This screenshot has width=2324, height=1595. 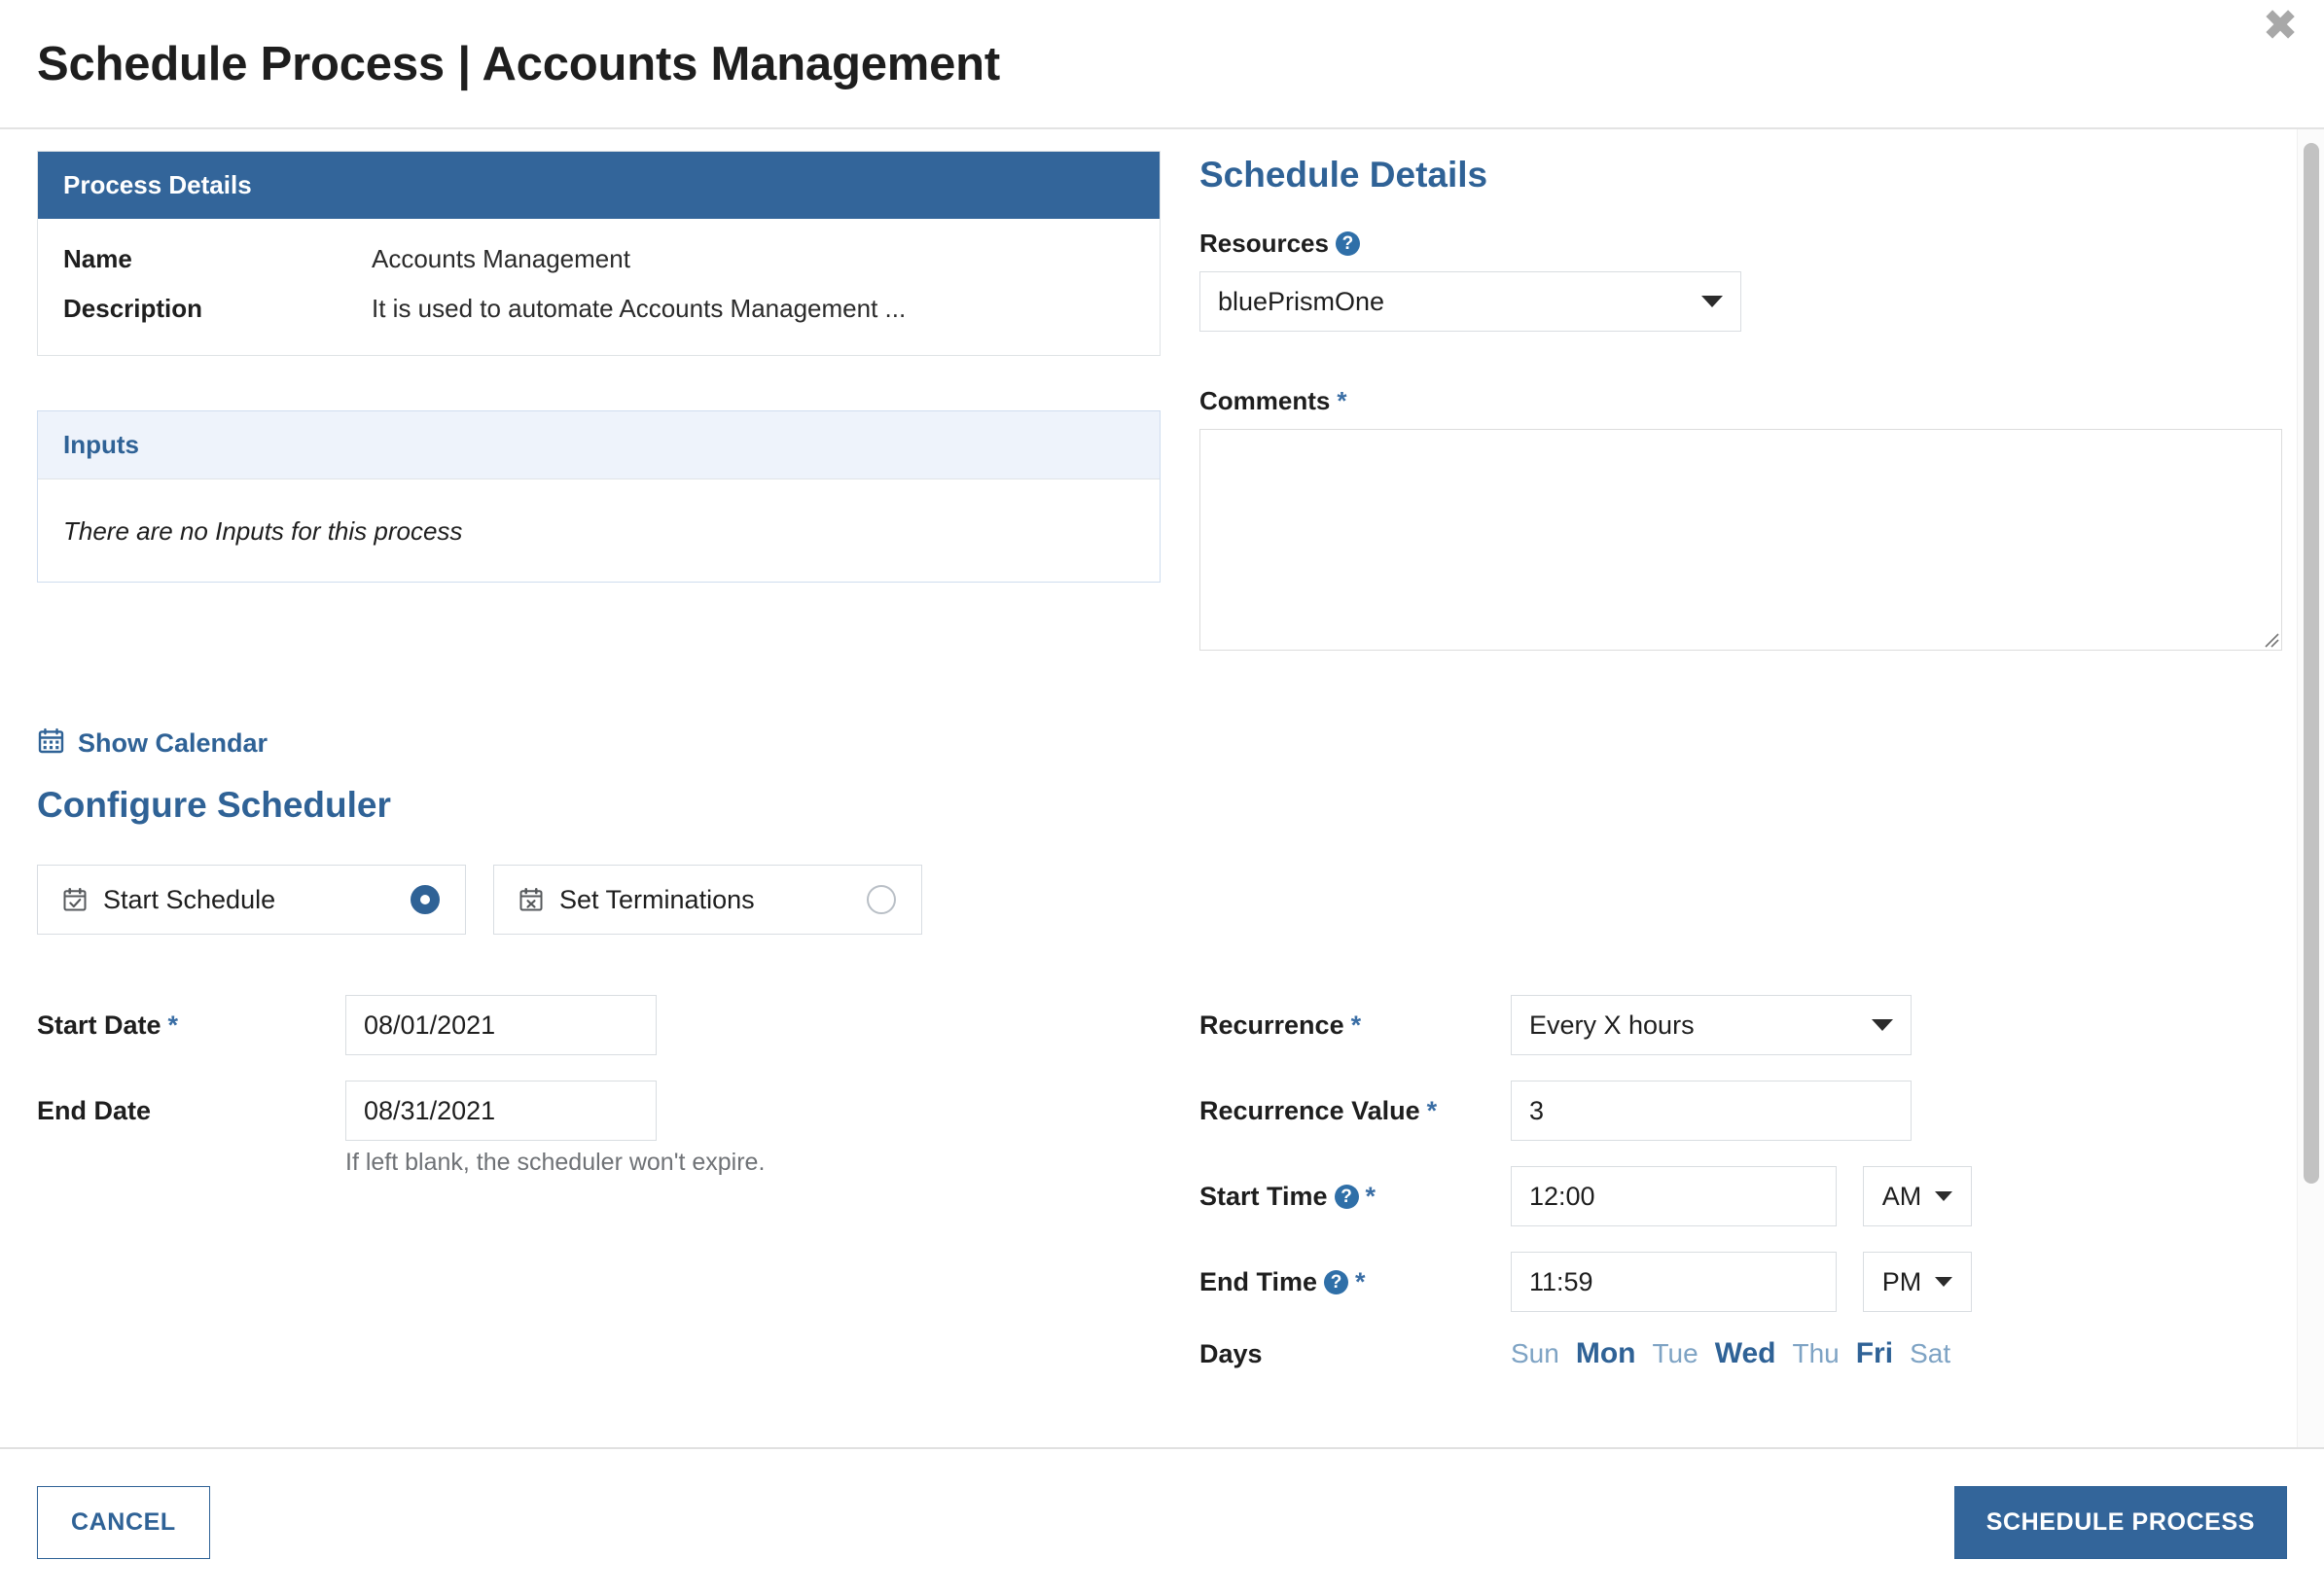 I want to click on start-time-row: Start Time ? * AM, so click(x=1729, y=1196).